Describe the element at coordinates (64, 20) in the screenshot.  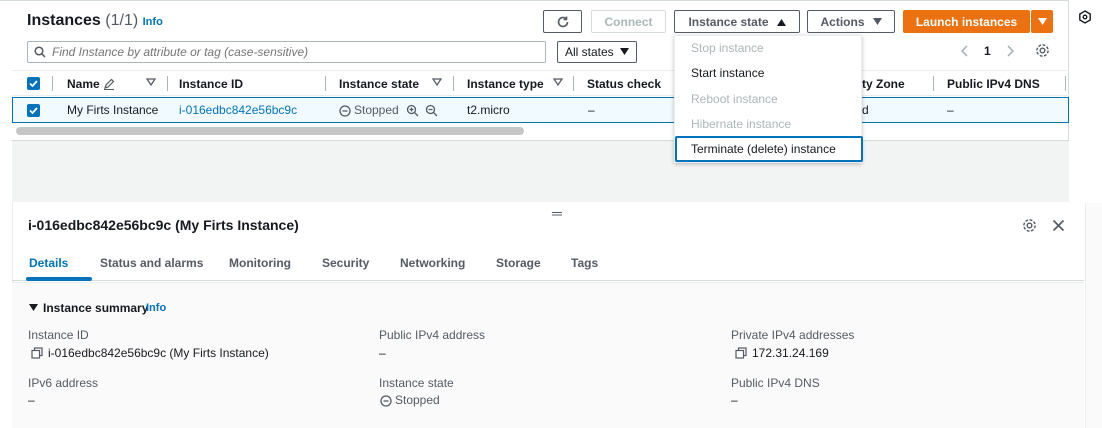
I see `page-title-text: Instances` at that location.